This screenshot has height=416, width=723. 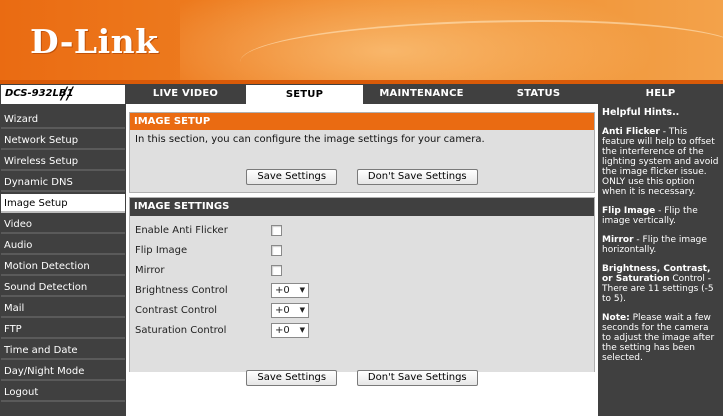 What do you see at coordinates (181, 230) in the screenshot?
I see `anti-flicker-label: Enable Anti Flicker` at bounding box center [181, 230].